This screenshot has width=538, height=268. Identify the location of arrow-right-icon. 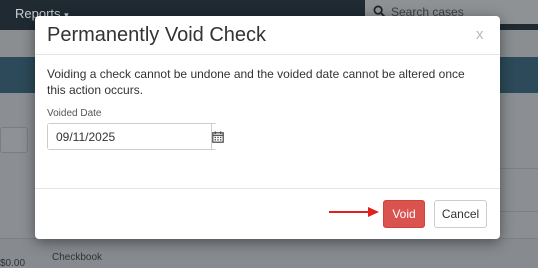
(354, 212).